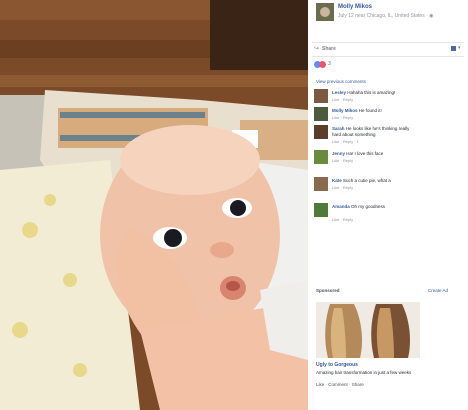 This screenshot has width=468, height=410. What do you see at coordinates (398, 207) in the screenshot?
I see `comment-text: Amanda Oh my goodness` at bounding box center [398, 207].